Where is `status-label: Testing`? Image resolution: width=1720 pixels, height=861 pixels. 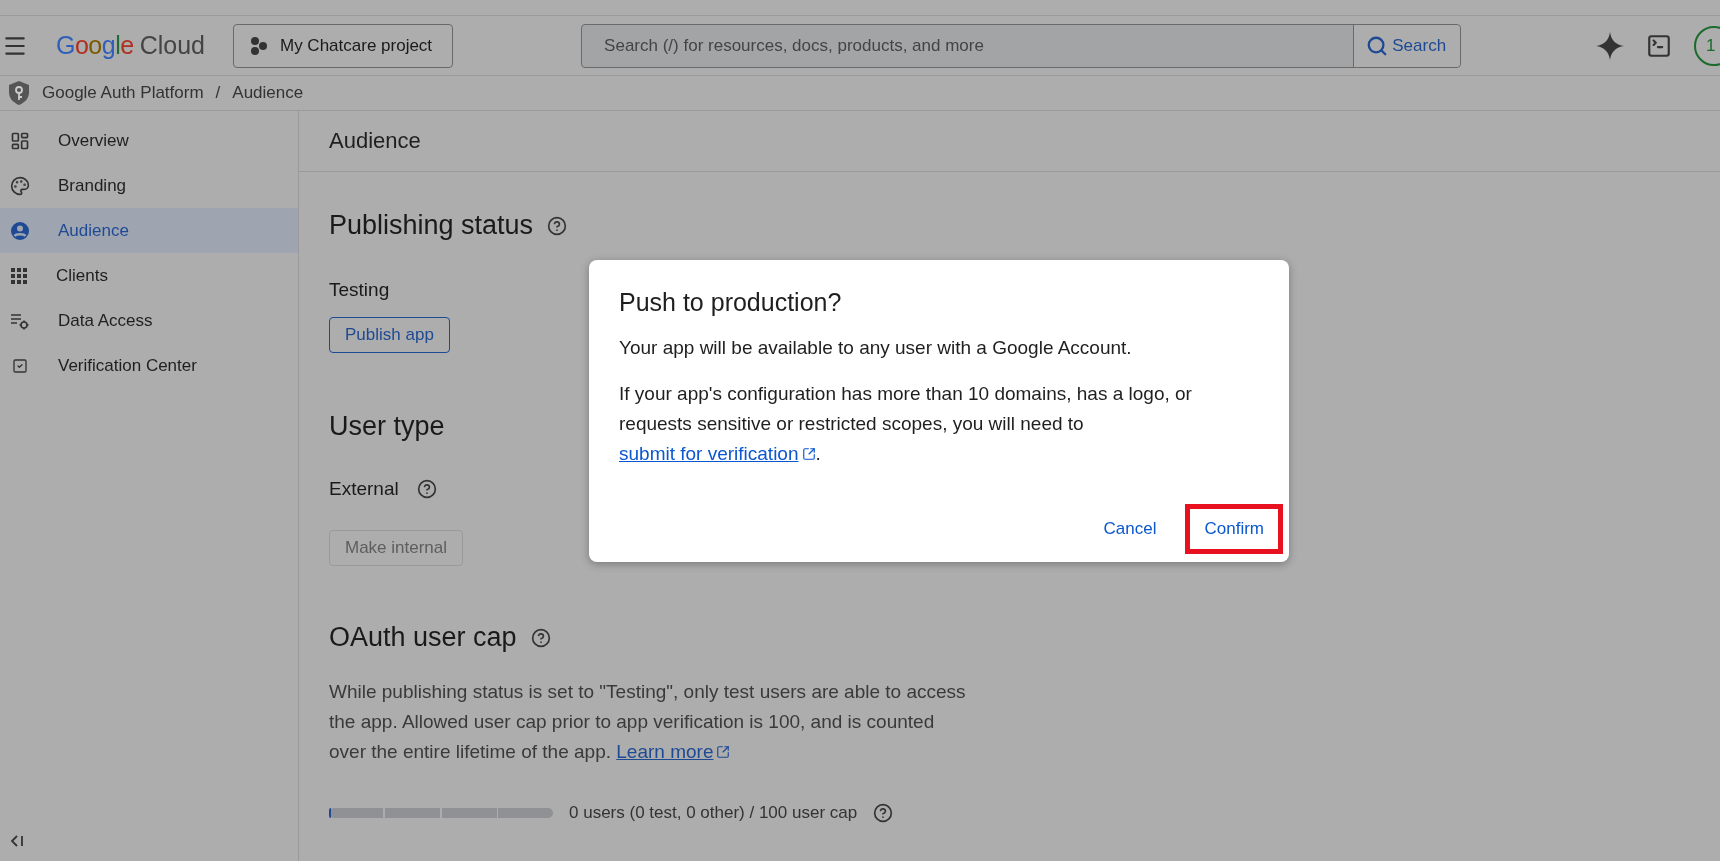 status-label: Testing is located at coordinates (360, 290).